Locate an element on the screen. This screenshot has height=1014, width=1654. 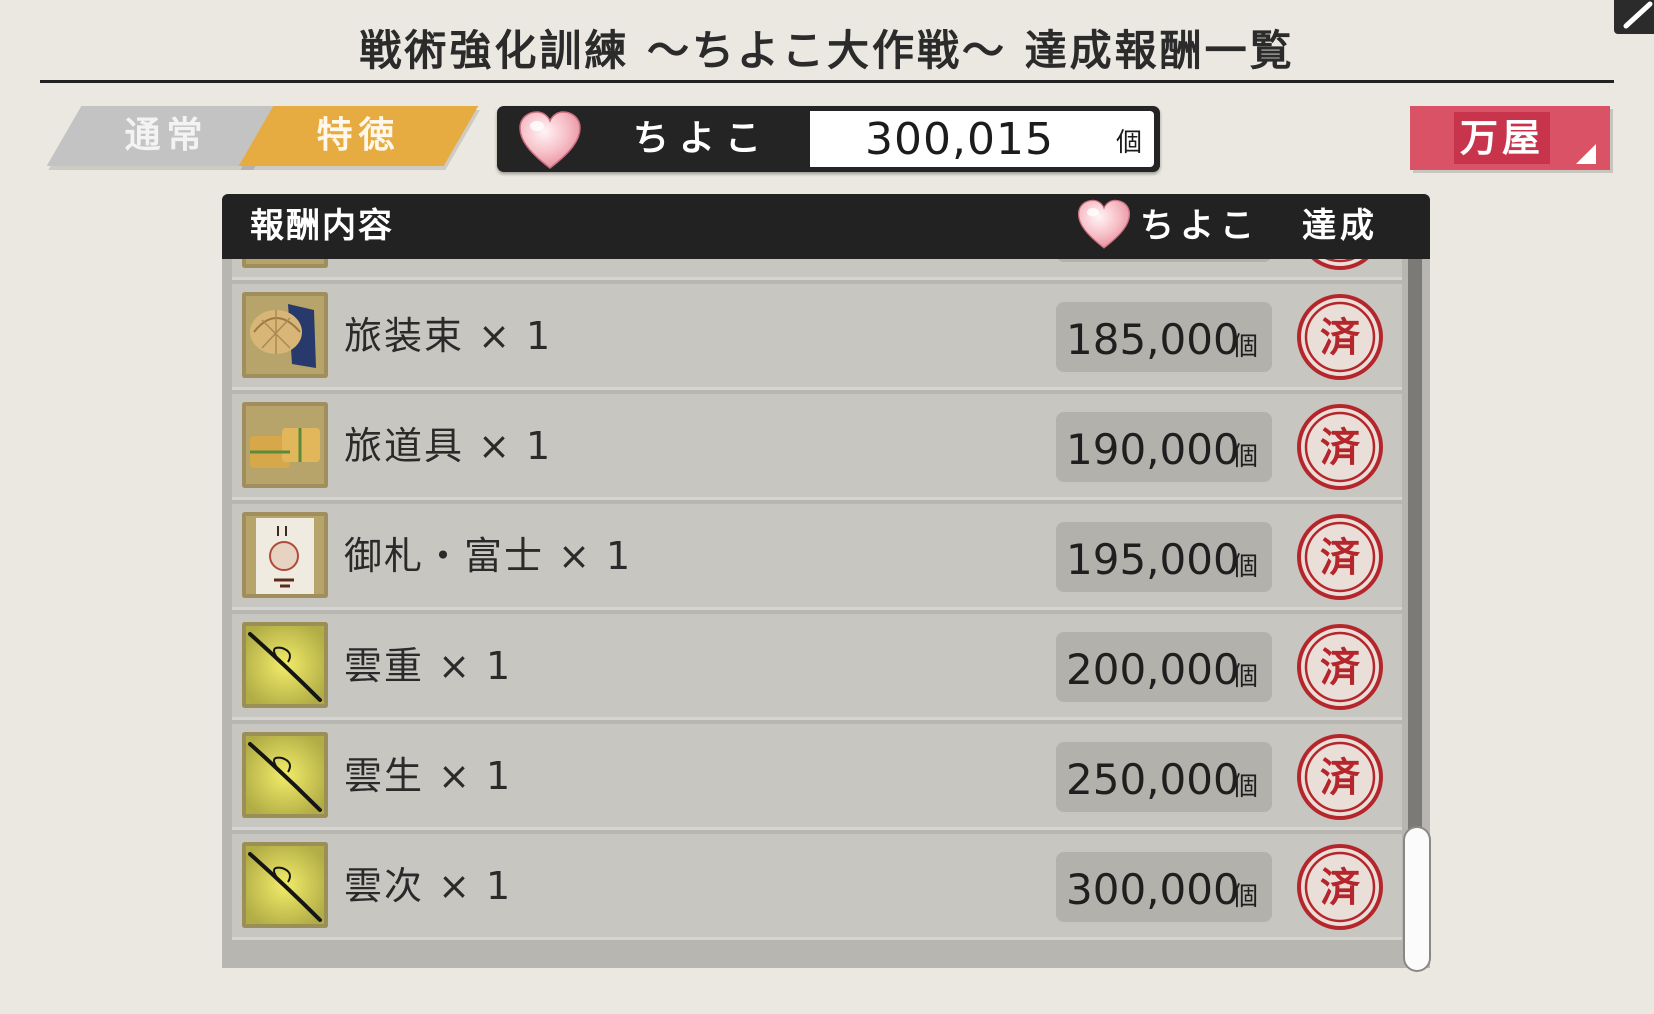
required-count: 200,000 is located at coordinates (1153, 669).